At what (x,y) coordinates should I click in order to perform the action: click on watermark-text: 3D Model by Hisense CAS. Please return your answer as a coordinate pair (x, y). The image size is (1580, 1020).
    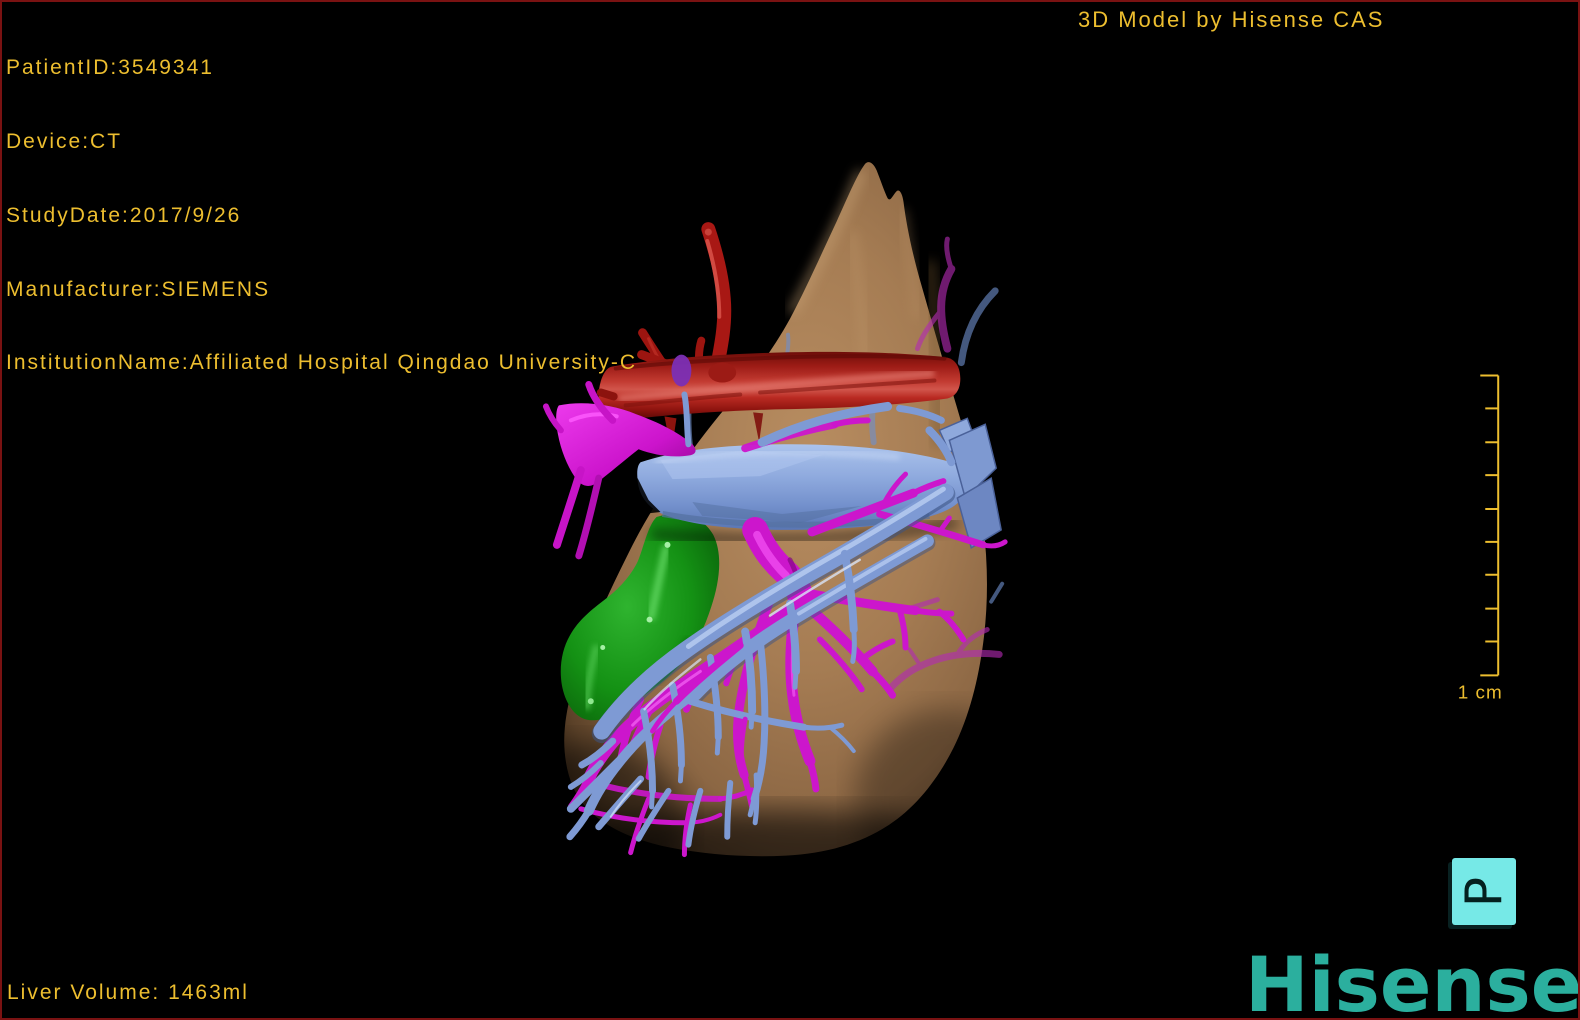
    Looking at the image, I should click on (1231, 19).